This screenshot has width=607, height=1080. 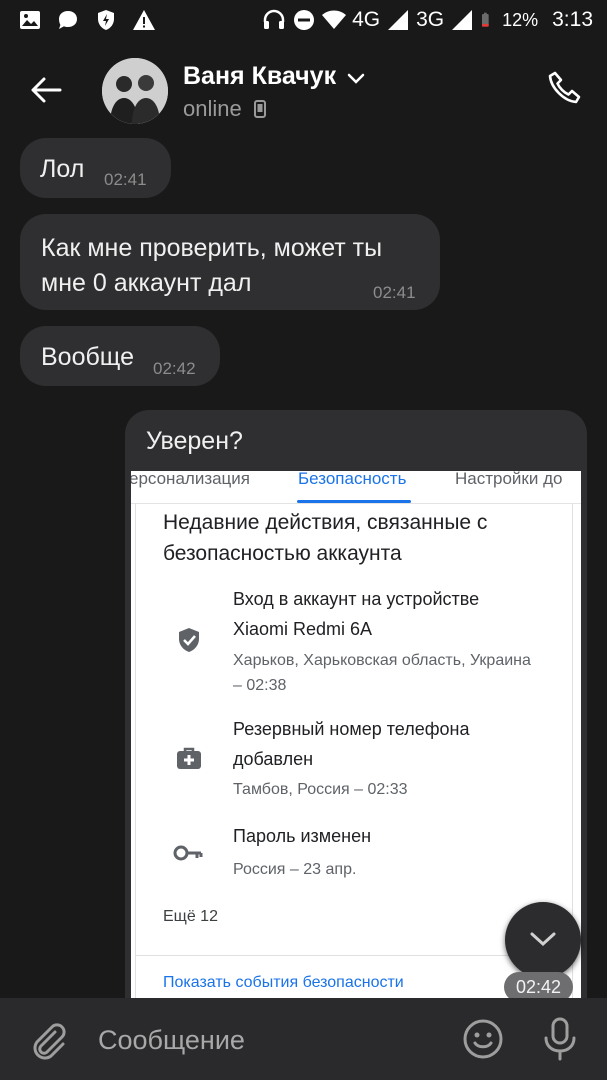 I want to click on show-security-events-link: Показать события безопасности, so click(x=283, y=982).